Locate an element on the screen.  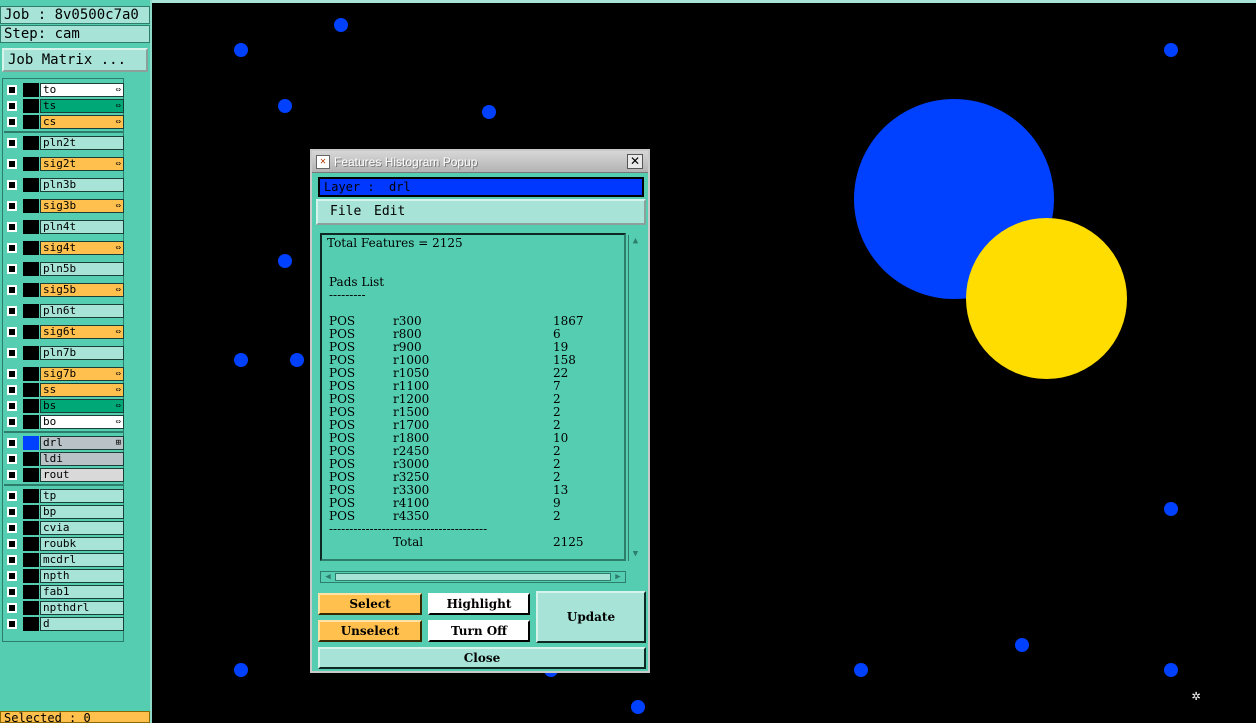
layer-name-label: mcdrl is located at coordinates (82, 560).